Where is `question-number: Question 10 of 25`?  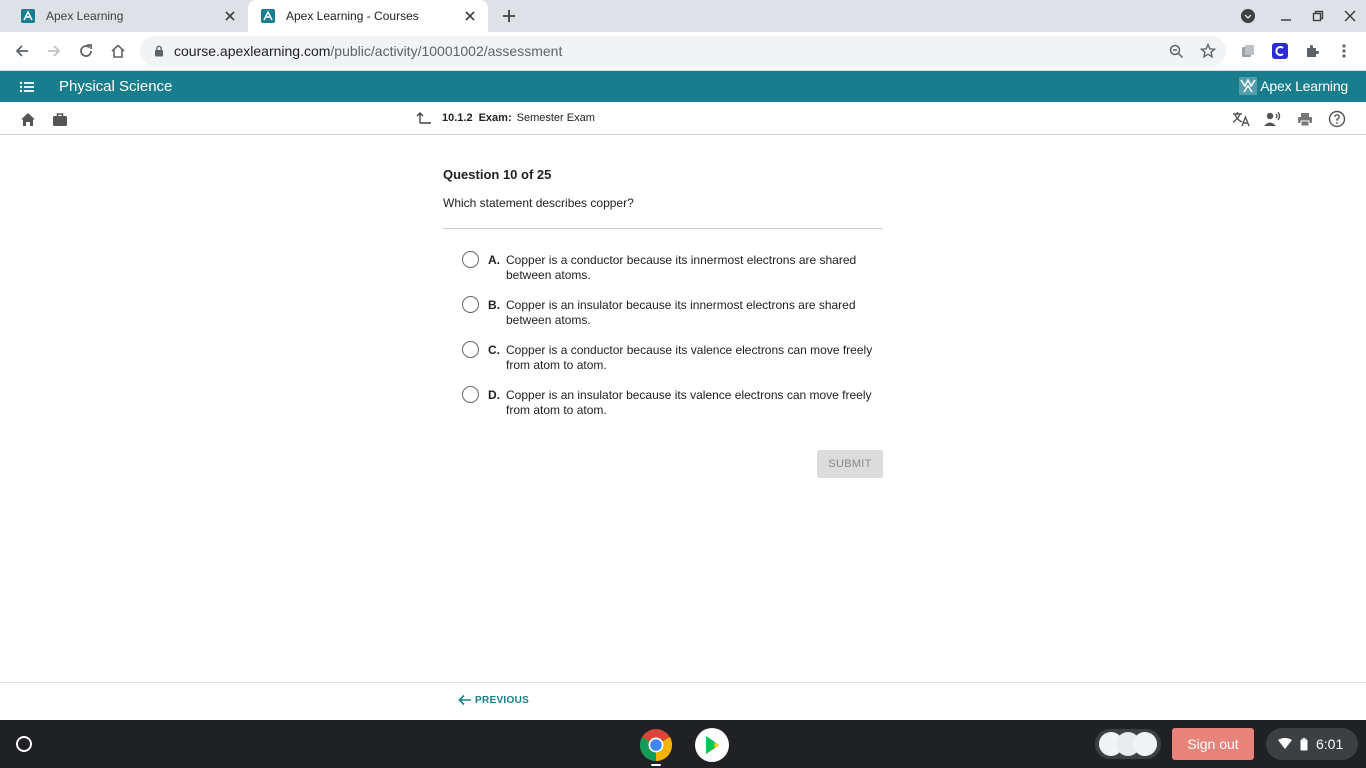 question-number: Question 10 of 25 is located at coordinates (497, 174).